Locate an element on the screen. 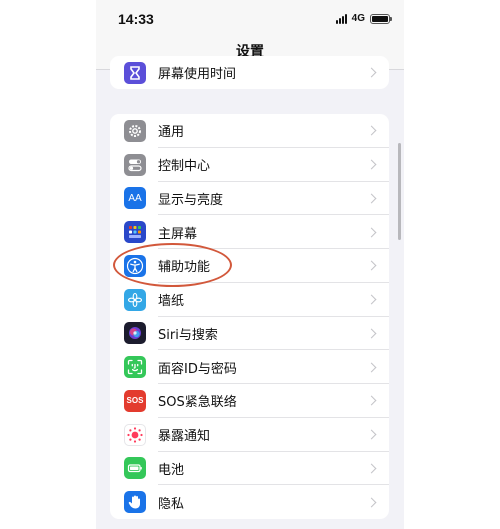 The height and width of the screenshot is (529, 500). settings-row-label: 主屏幕 is located at coordinates (178, 234).